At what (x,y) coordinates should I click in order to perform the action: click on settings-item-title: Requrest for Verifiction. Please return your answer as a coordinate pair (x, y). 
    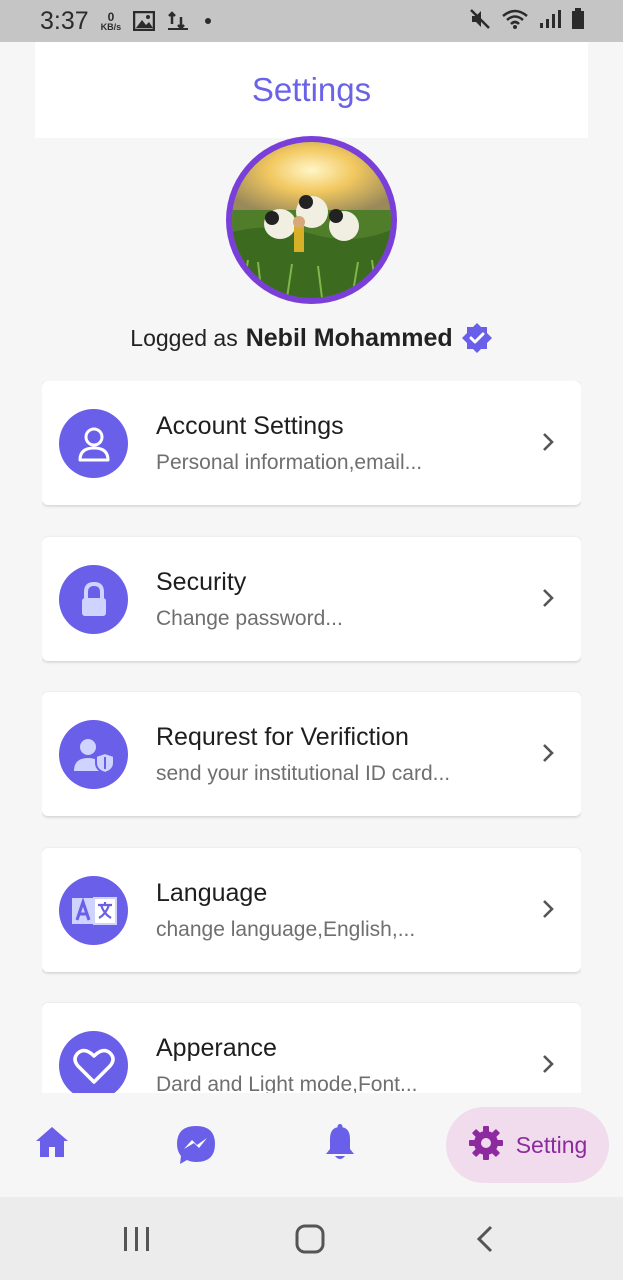
    Looking at the image, I should click on (282, 737).